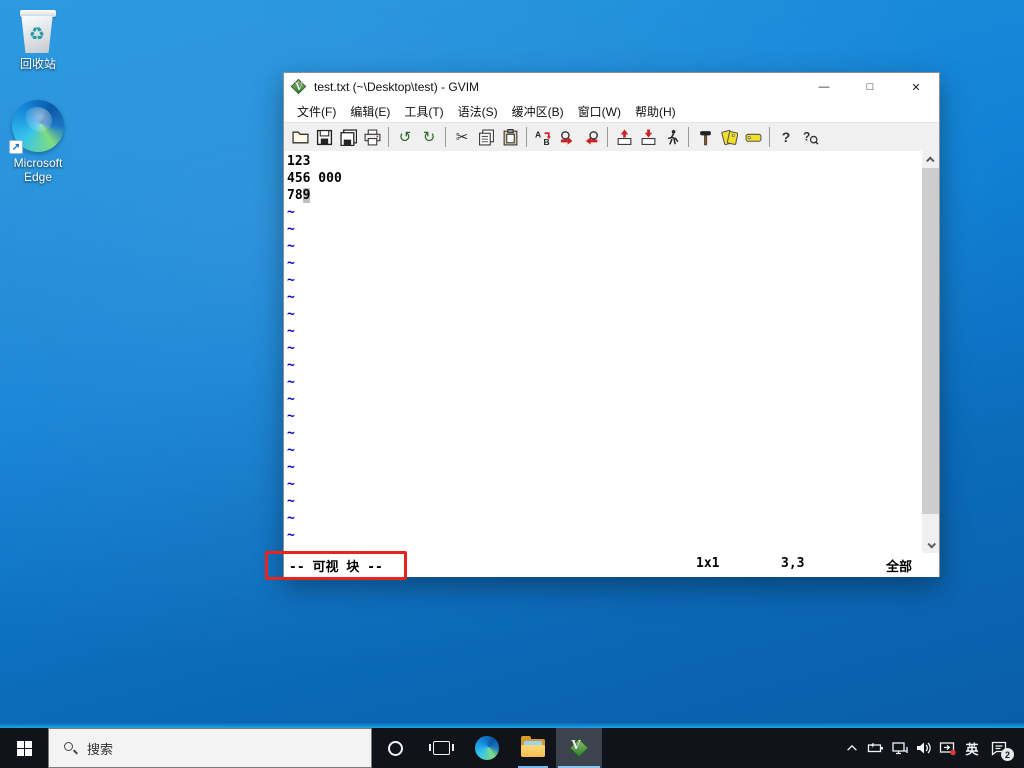 This screenshot has height=768, width=1024. What do you see at coordinates (405, 137) in the screenshot?
I see `undo-button: ↺` at bounding box center [405, 137].